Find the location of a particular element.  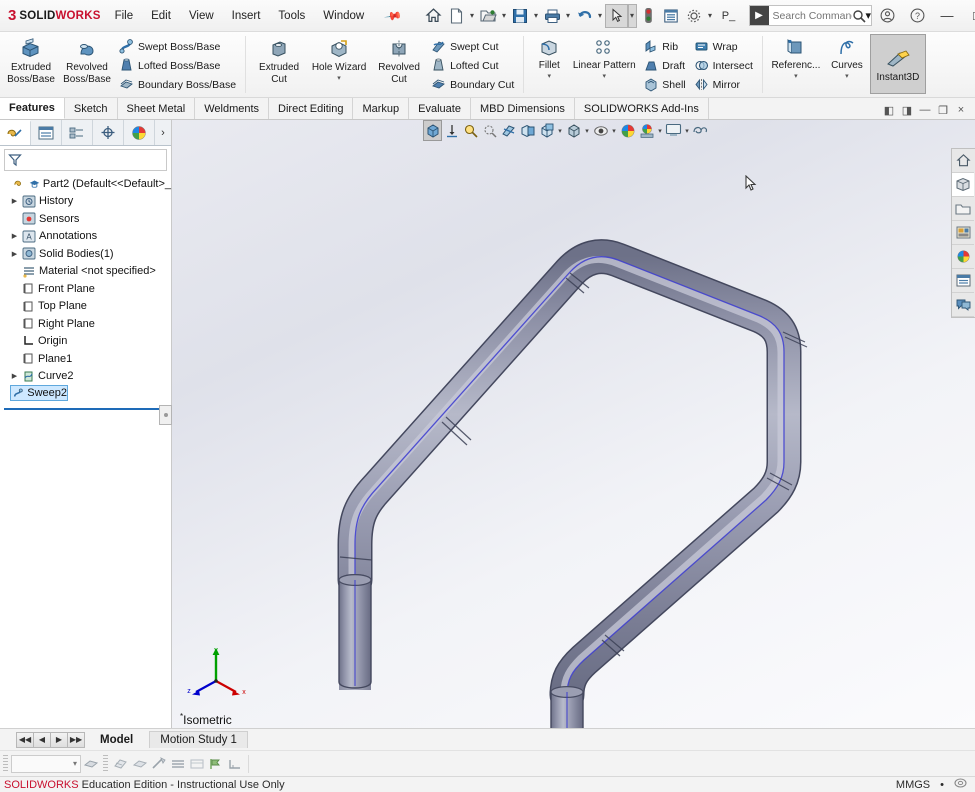

fillet-button: Fillet ▾ is located at coordinates (549, 57).